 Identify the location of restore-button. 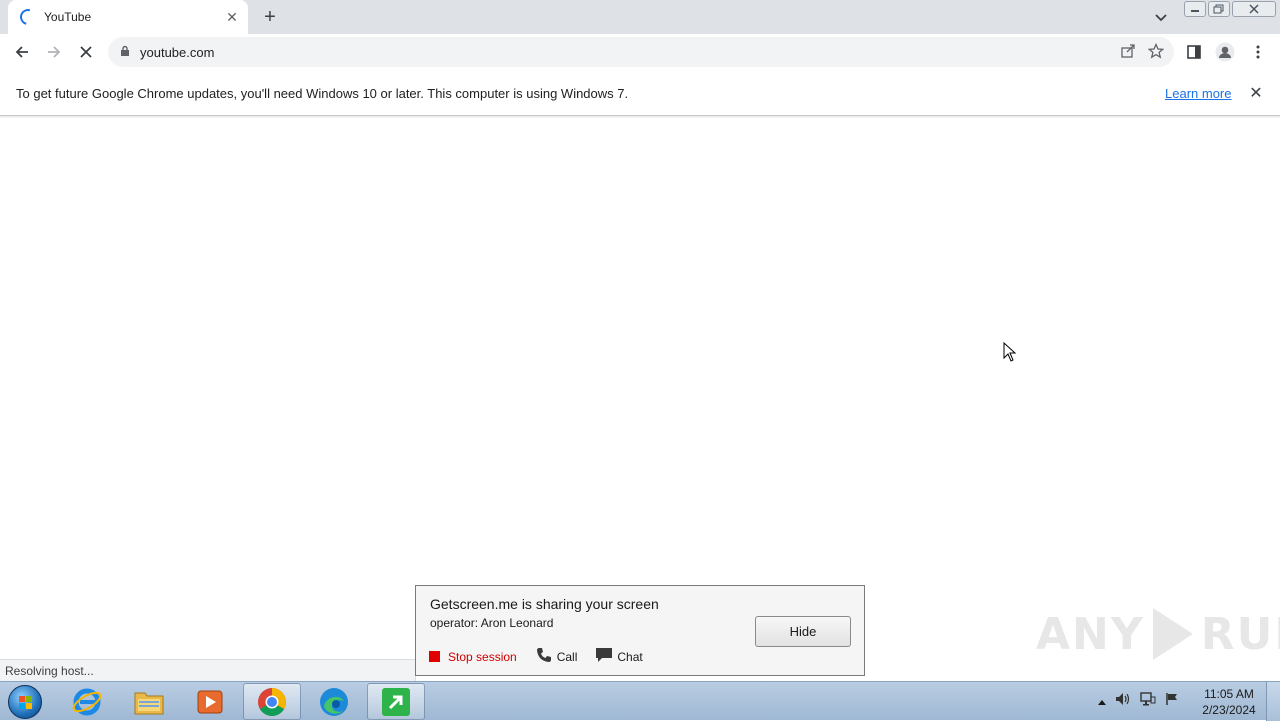
(1219, 9).